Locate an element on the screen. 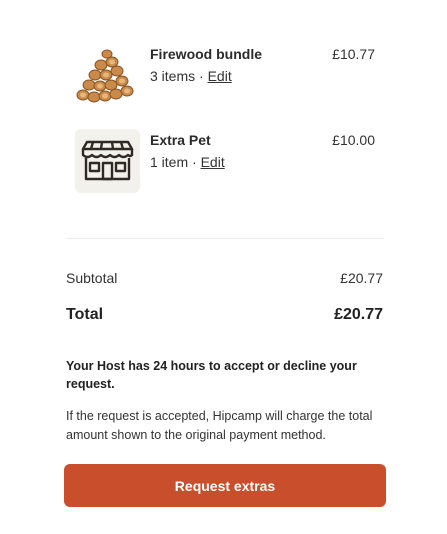 The width and height of the screenshot is (447, 534). subtotal-value: £20.77 is located at coordinates (361, 278).